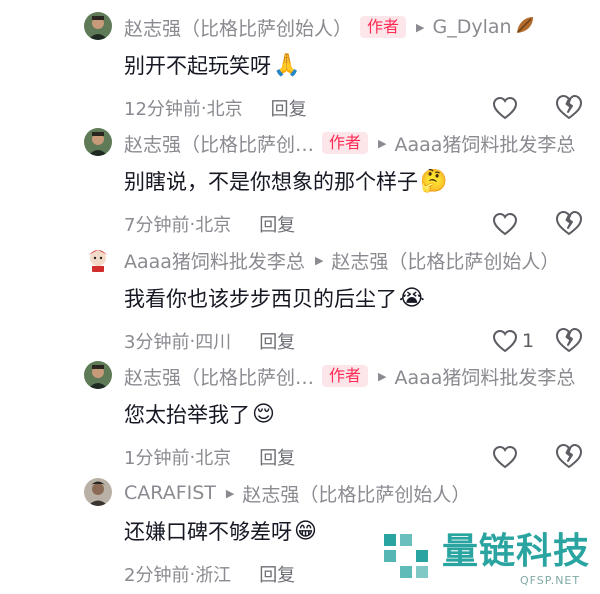  I want to click on watermark: 量链科技 QFSP.NET, so click(490, 562).